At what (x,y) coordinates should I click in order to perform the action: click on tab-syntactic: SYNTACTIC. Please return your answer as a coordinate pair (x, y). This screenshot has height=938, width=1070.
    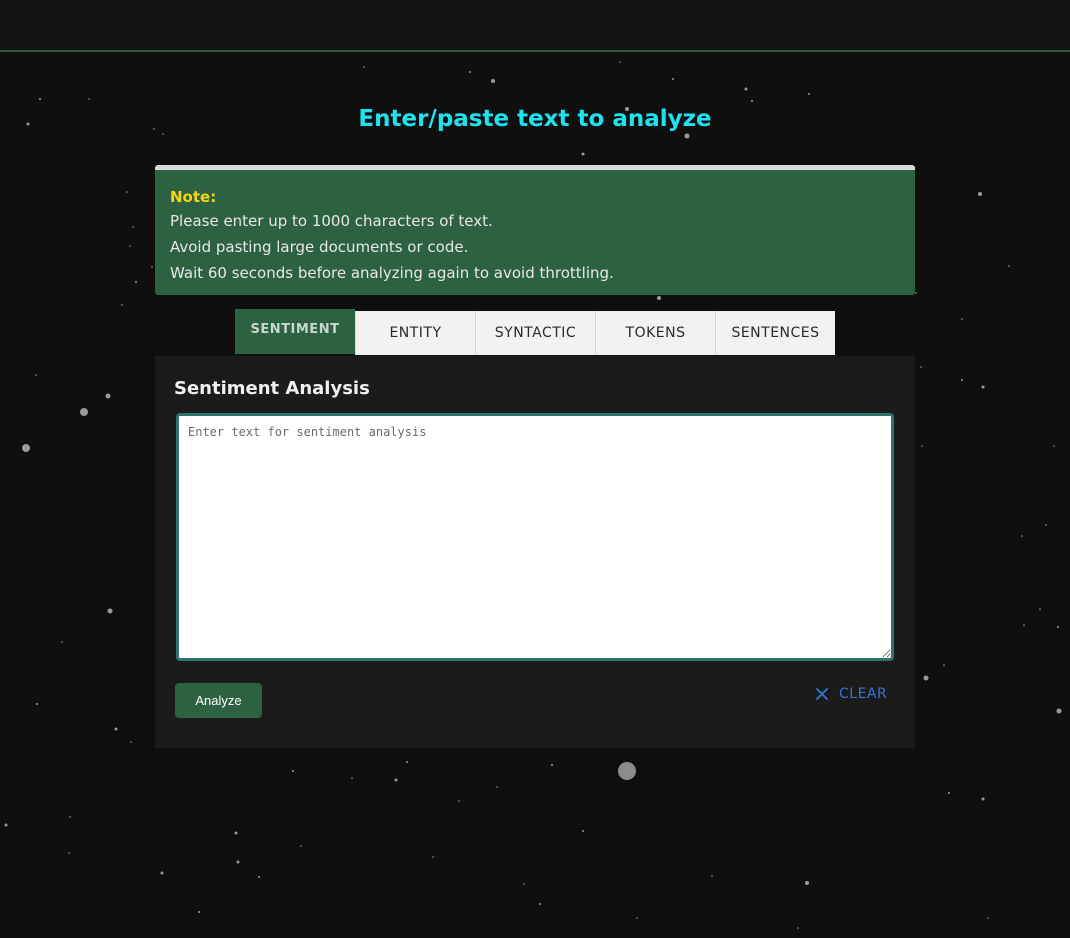
    Looking at the image, I should click on (535, 333).